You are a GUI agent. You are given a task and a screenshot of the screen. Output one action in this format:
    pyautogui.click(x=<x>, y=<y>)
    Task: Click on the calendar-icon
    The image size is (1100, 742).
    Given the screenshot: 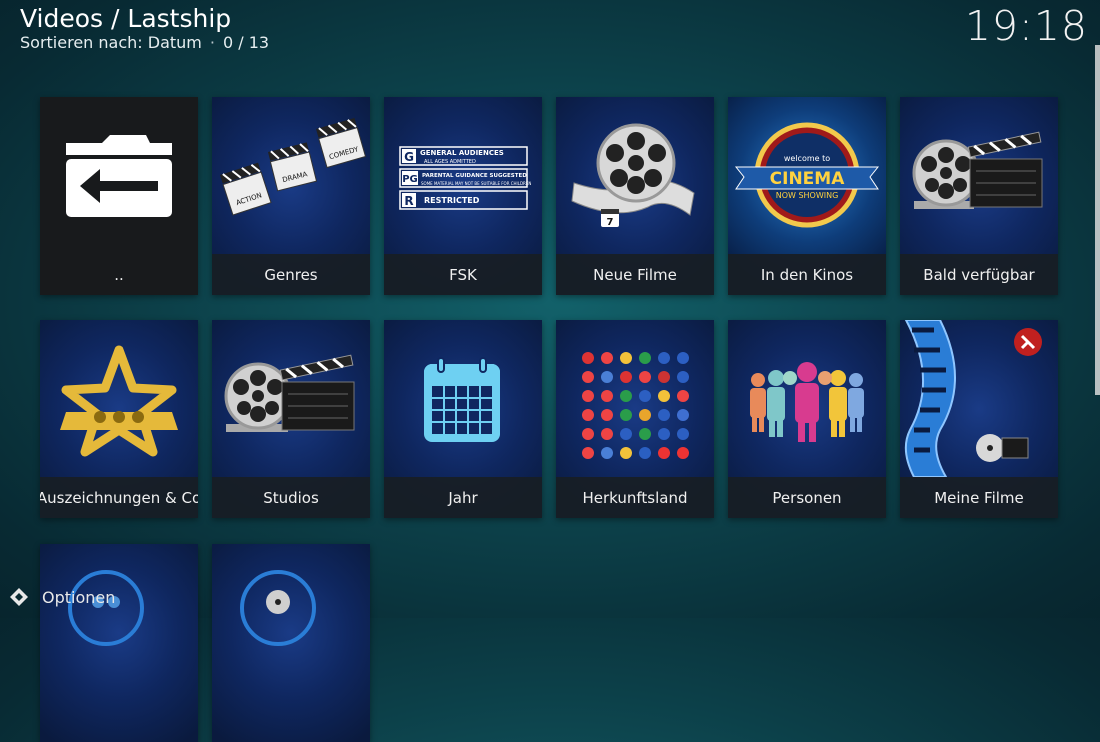 What is the action you would take?
    pyautogui.click(x=462, y=399)
    